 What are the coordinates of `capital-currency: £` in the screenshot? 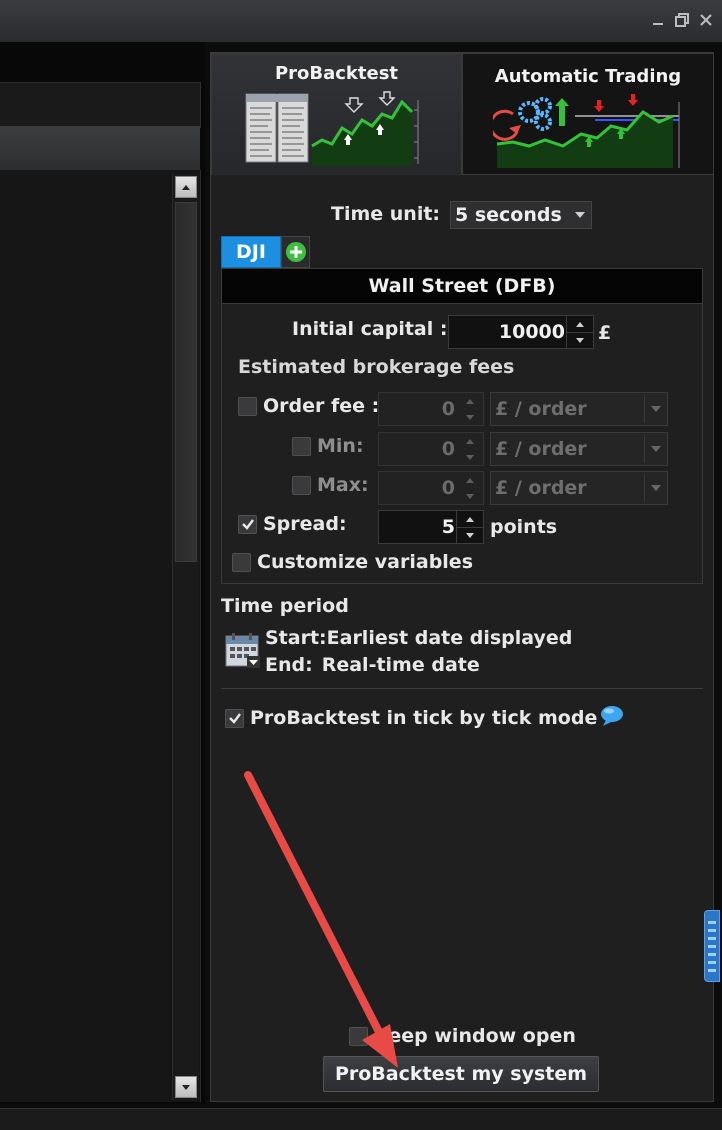 It's located at (605, 333).